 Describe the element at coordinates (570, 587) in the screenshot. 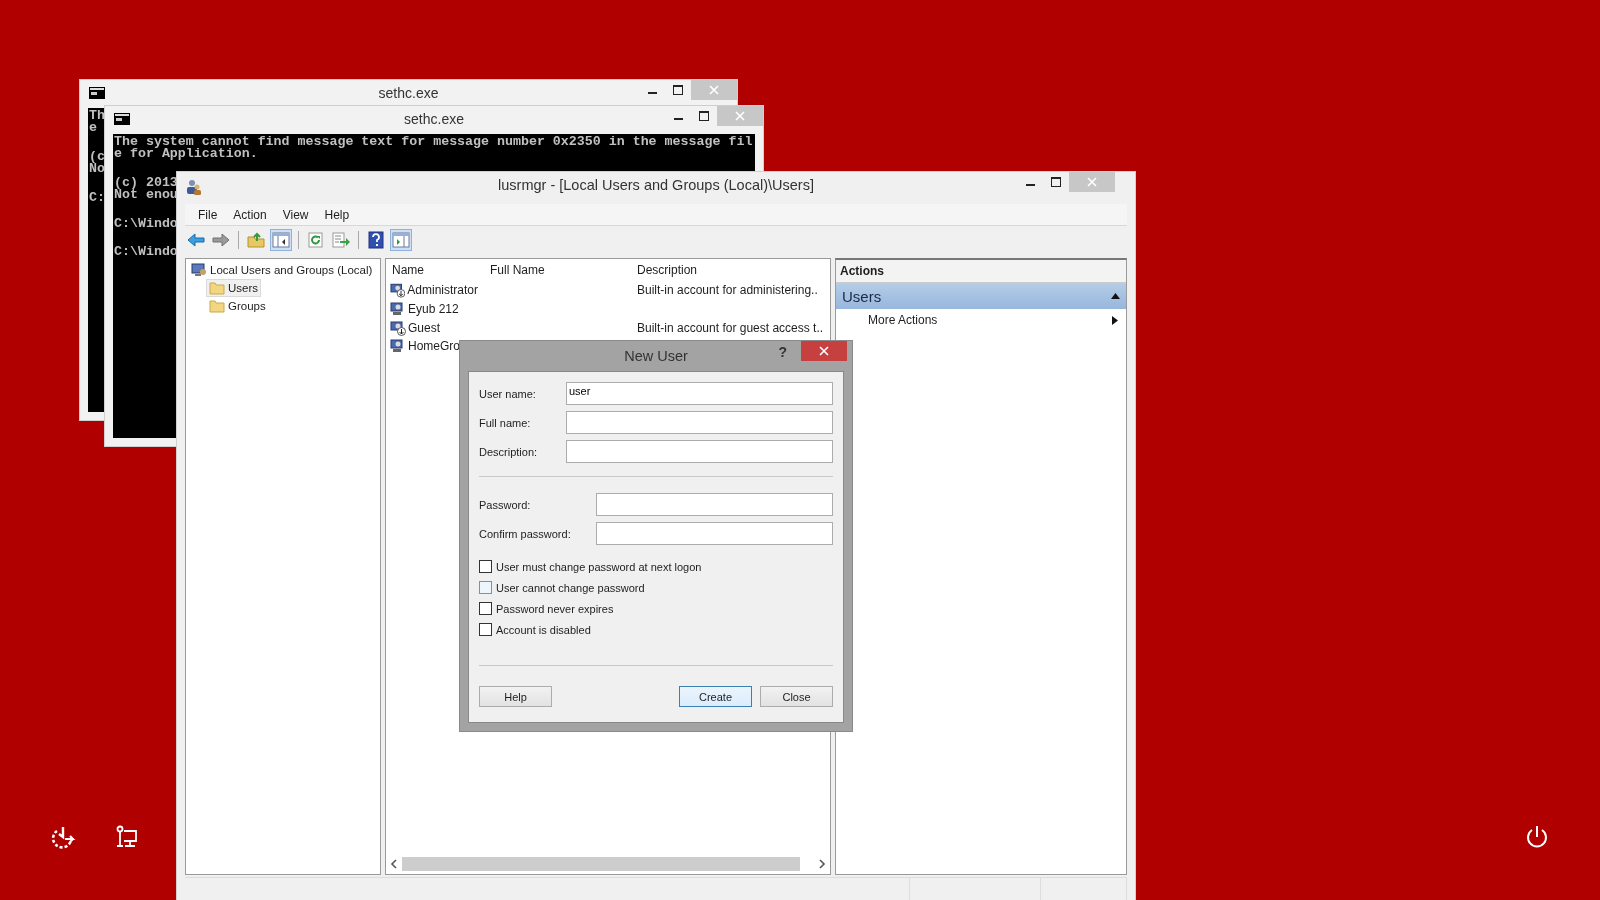

I see `checkbox-label: User cannot change password` at that location.